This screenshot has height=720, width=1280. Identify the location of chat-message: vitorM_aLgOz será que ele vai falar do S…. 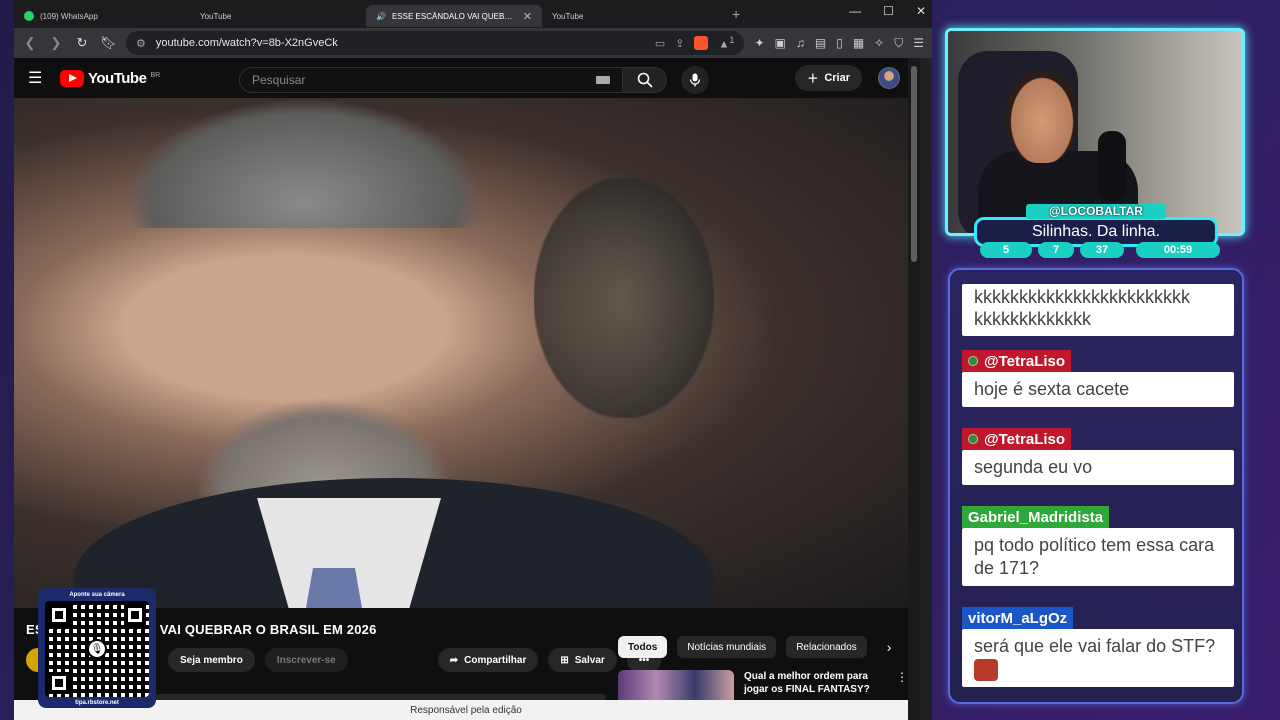
(1098, 647).